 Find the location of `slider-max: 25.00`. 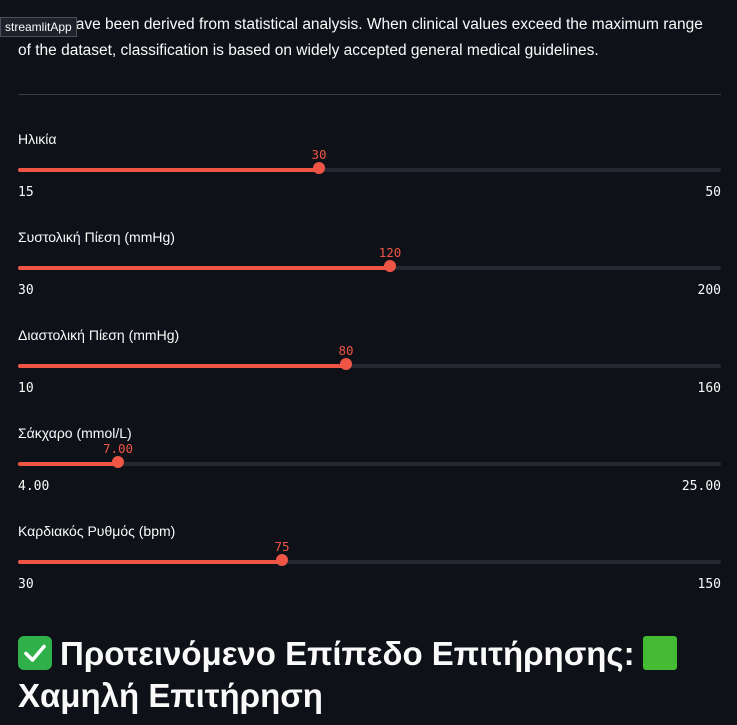

slider-max: 25.00 is located at coordinates (701, 486).